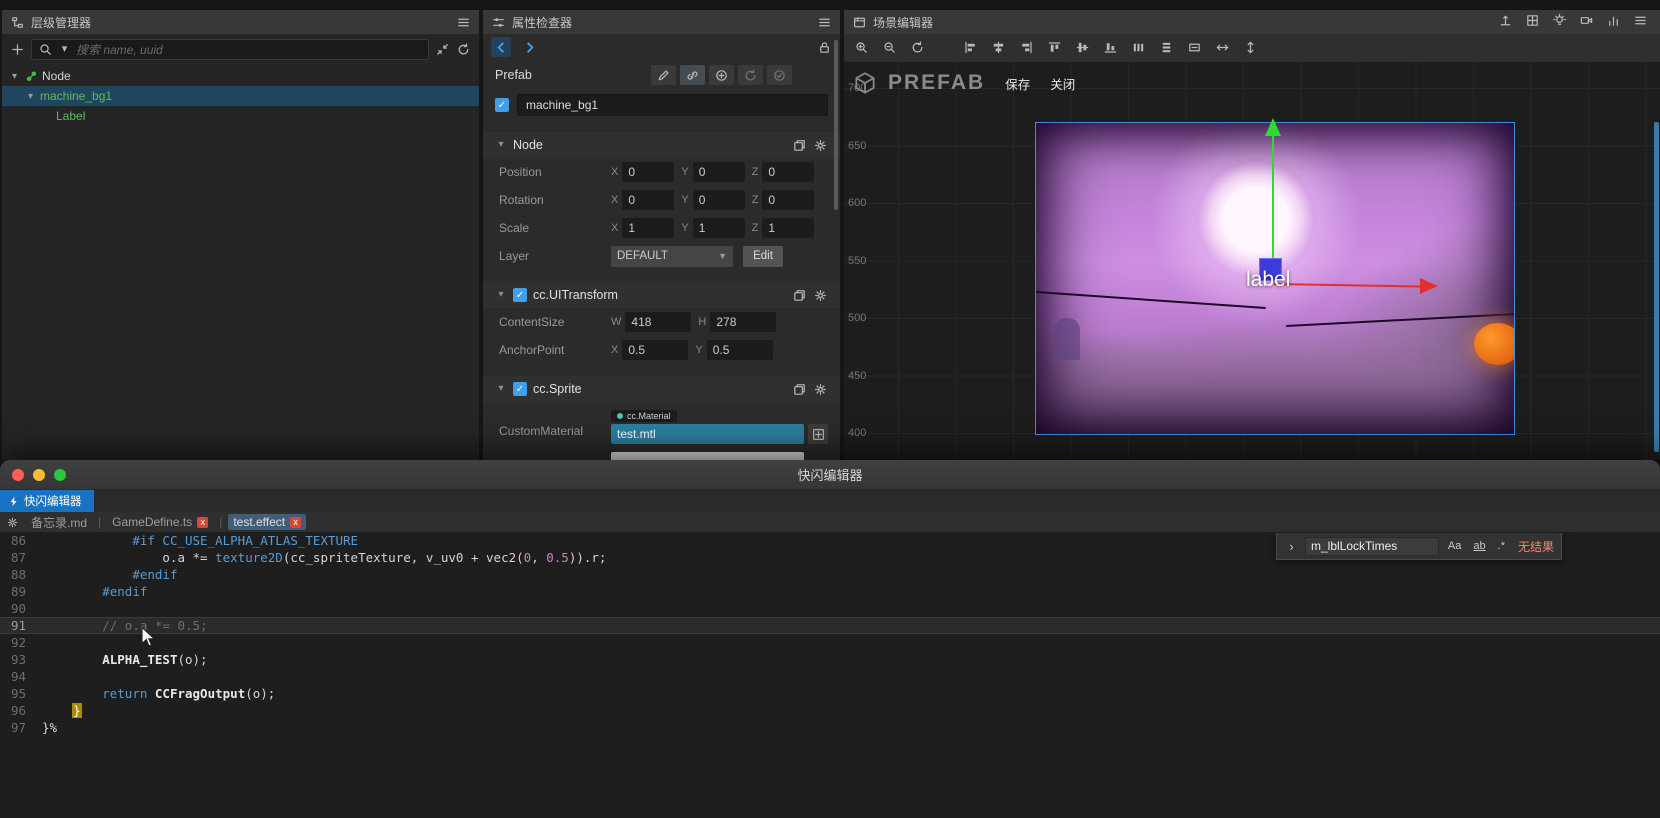 This screenshot has width=1660, height=818. I want to click on code-line: 94, so click(830, 676).